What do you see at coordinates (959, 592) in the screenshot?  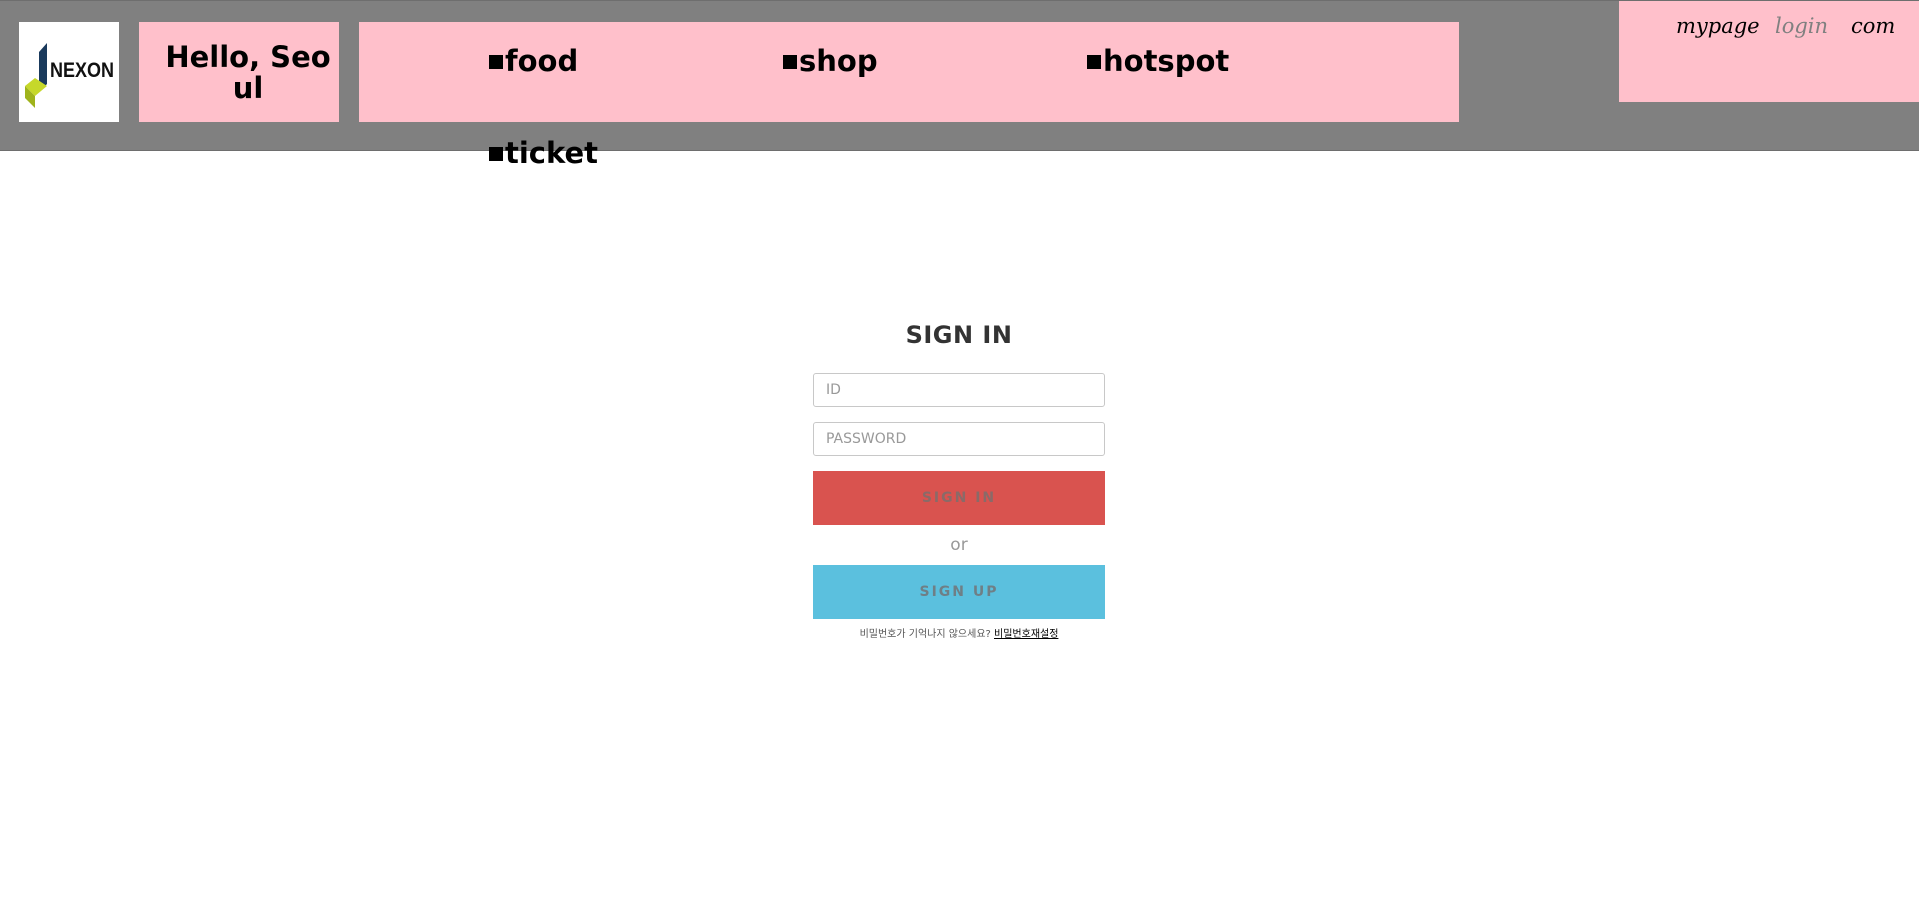 I see `signup-button: SIGN UP` at bounding box center [959, 592].